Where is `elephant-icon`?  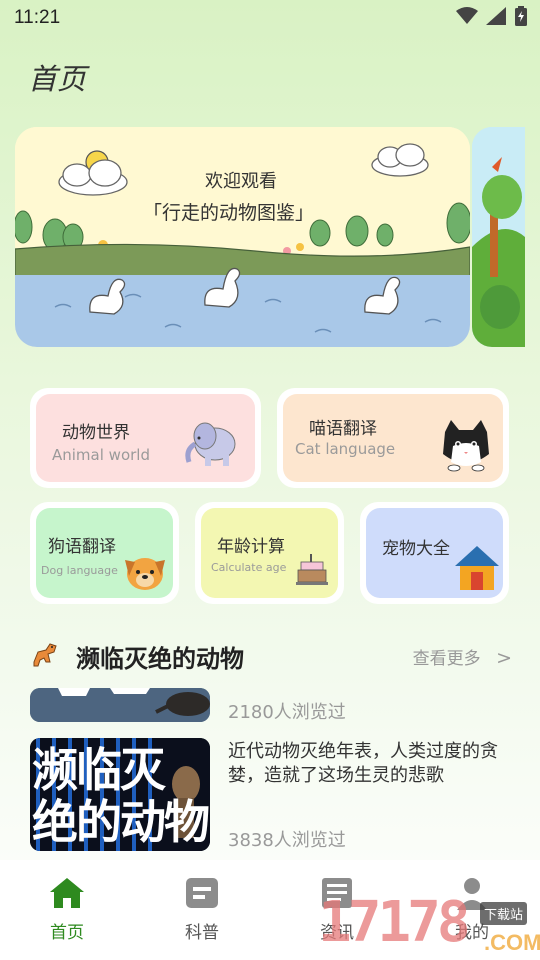 elephant-icon is located at coordinates (210, 444).